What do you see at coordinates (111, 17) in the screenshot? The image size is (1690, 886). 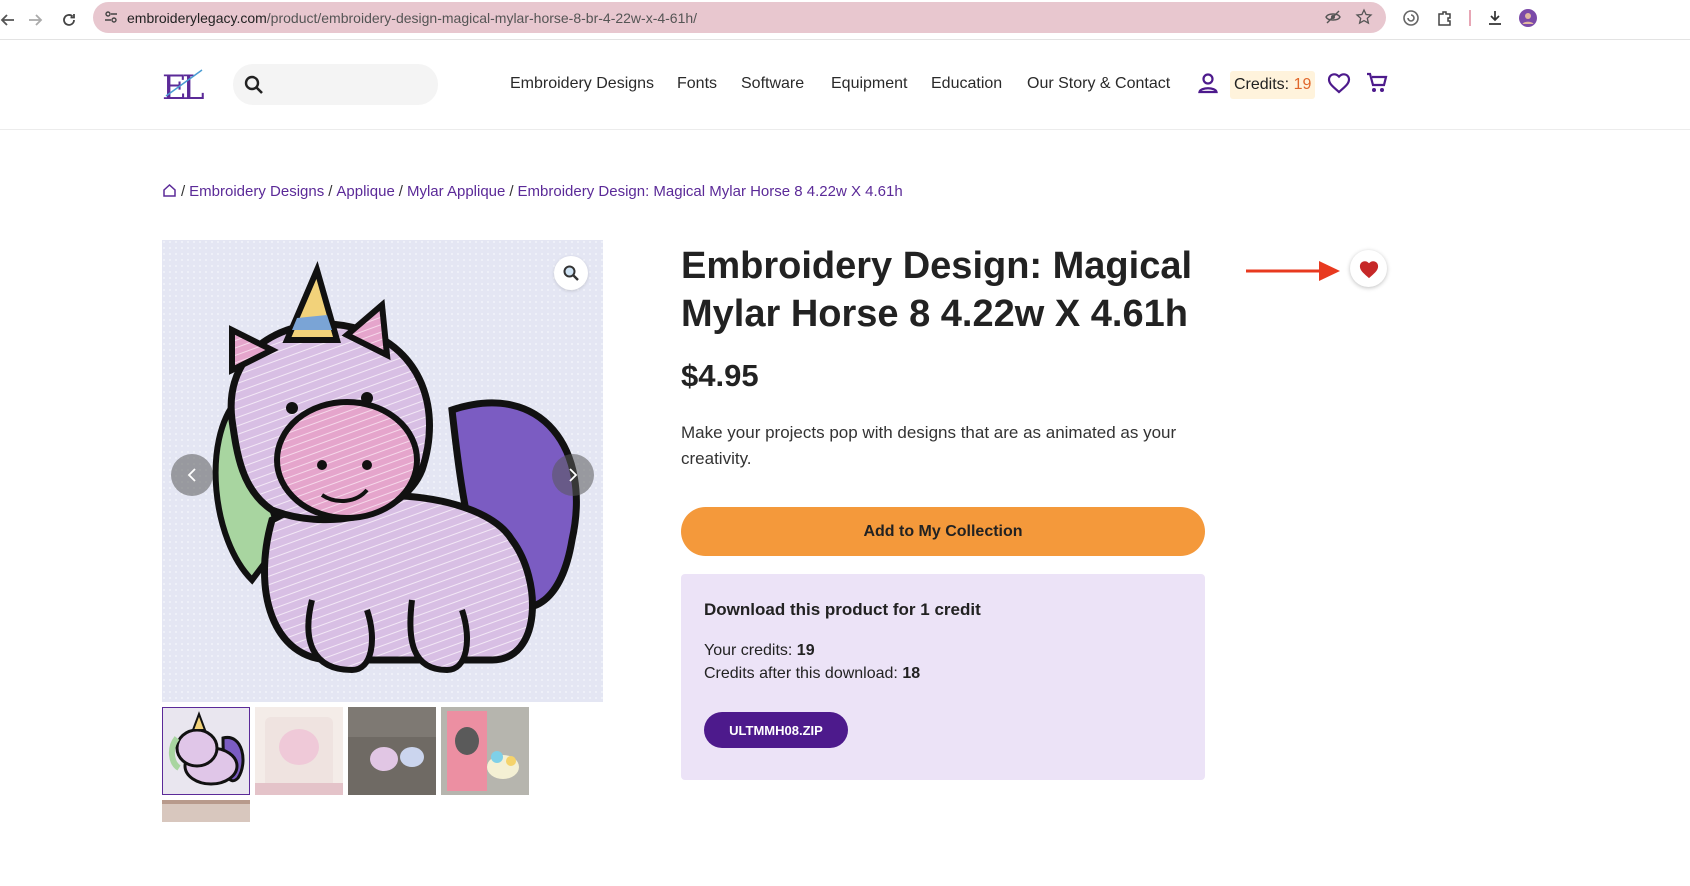 I see `site-settings-icon` at bounding box center [111, 17].